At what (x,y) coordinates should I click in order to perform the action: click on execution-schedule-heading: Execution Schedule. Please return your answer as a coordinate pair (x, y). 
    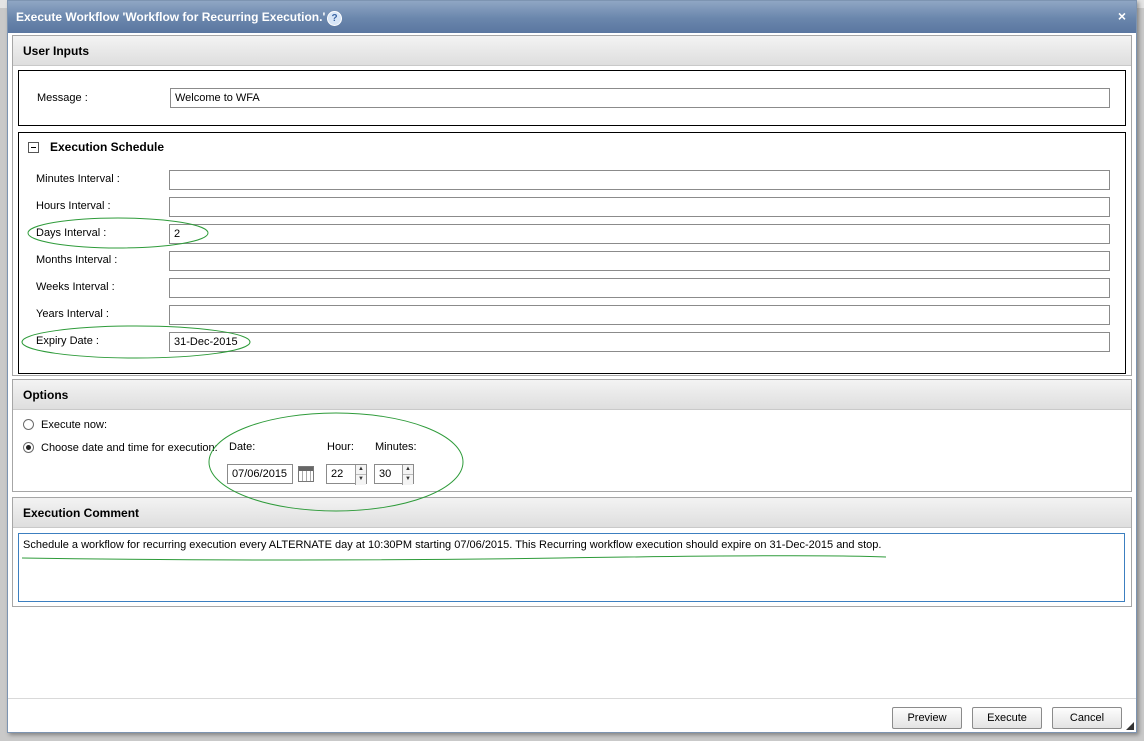
    Looking at the image, I should click on (107, 147).